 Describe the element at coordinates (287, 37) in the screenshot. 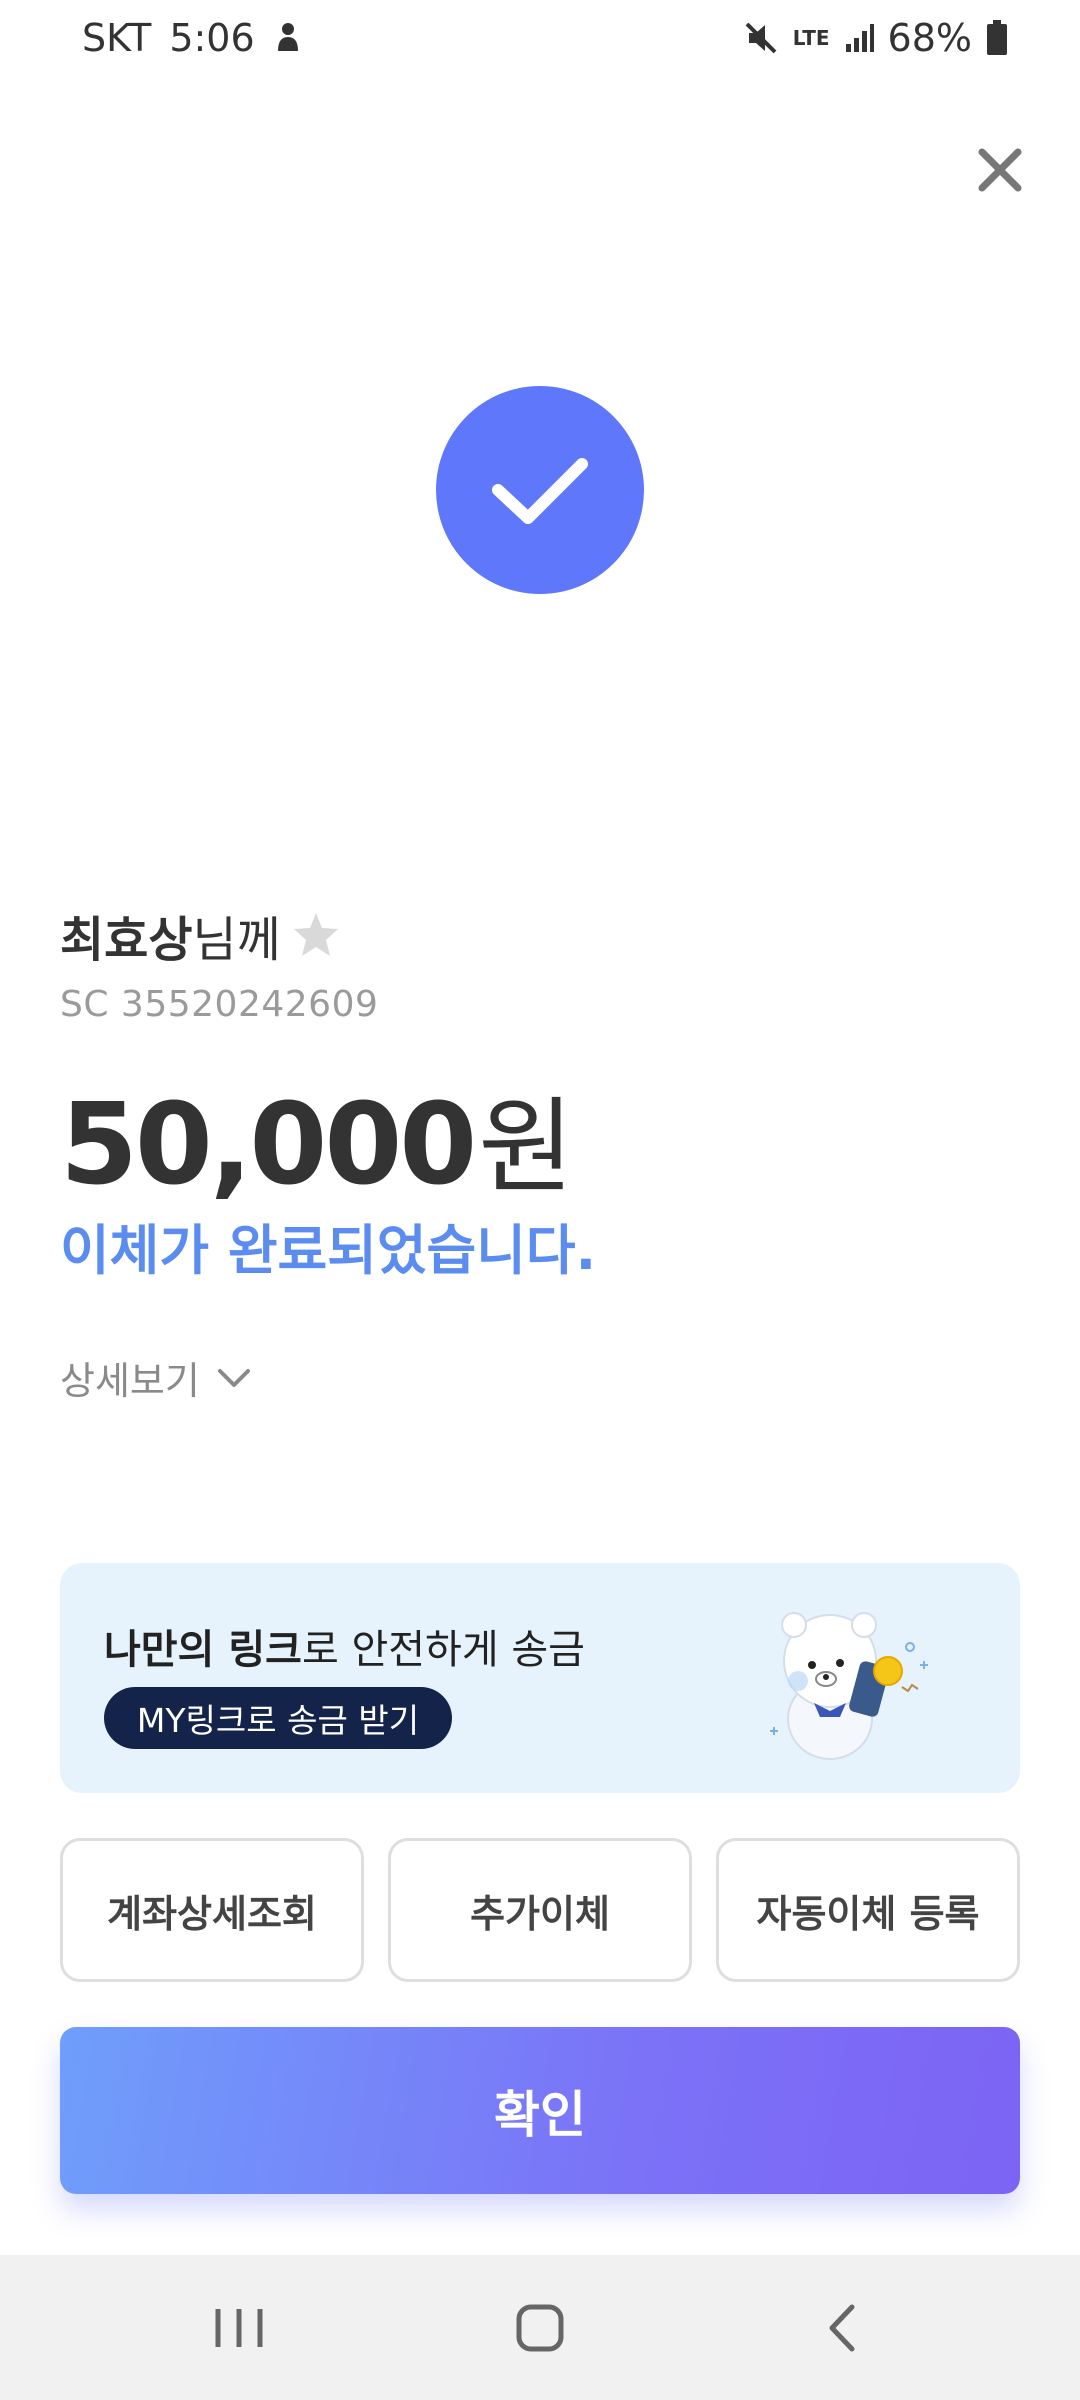

I see `notification-icon` at that location.